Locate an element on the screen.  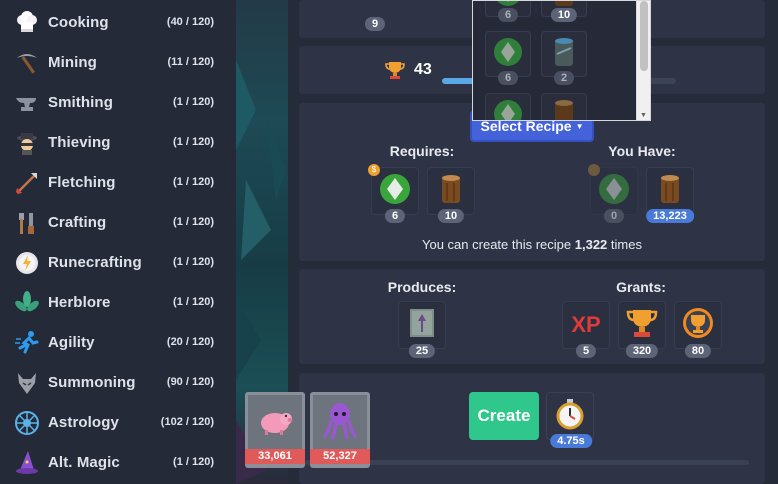
skill-name: Runecrafting is located at coordinates (95, 262).